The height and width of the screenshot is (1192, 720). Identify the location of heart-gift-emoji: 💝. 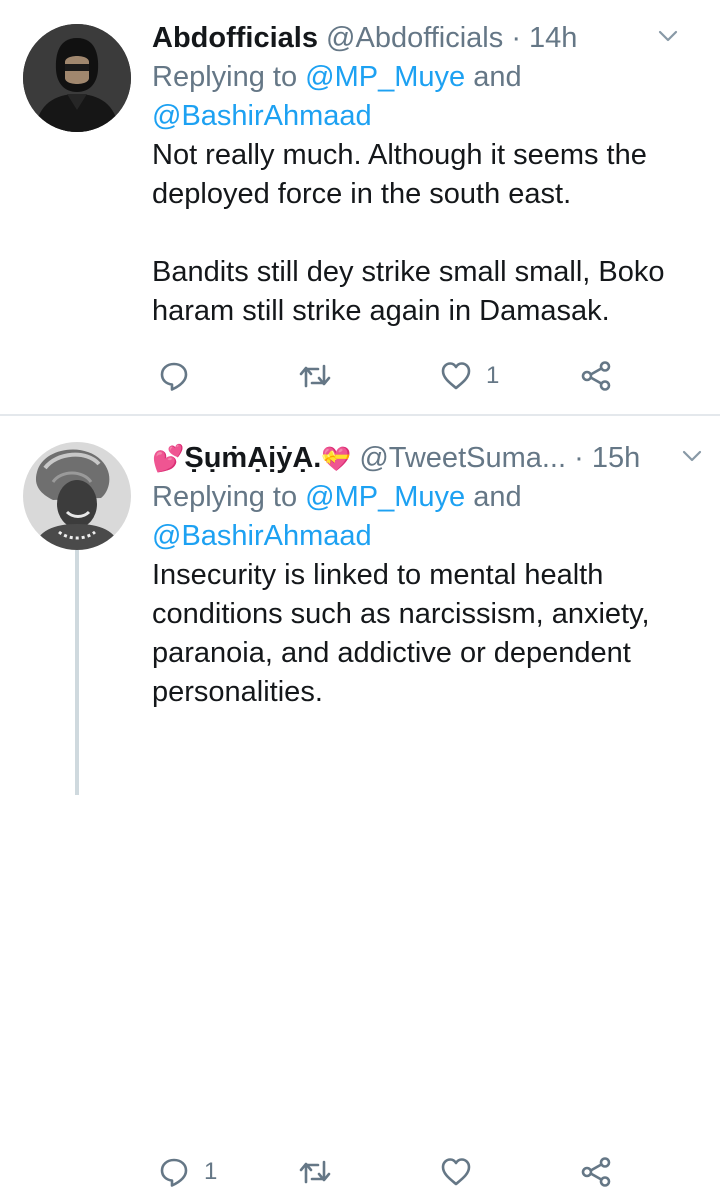
(336, 459).